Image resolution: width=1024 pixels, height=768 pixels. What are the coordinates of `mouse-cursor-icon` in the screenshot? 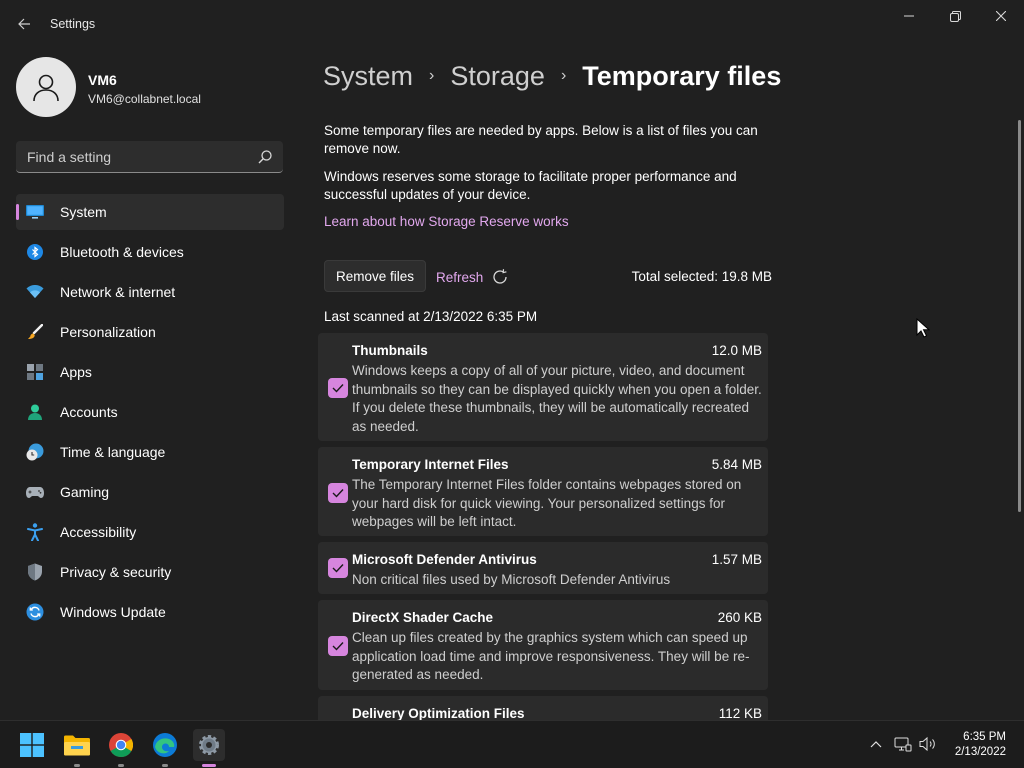 It's located at (923, 328).